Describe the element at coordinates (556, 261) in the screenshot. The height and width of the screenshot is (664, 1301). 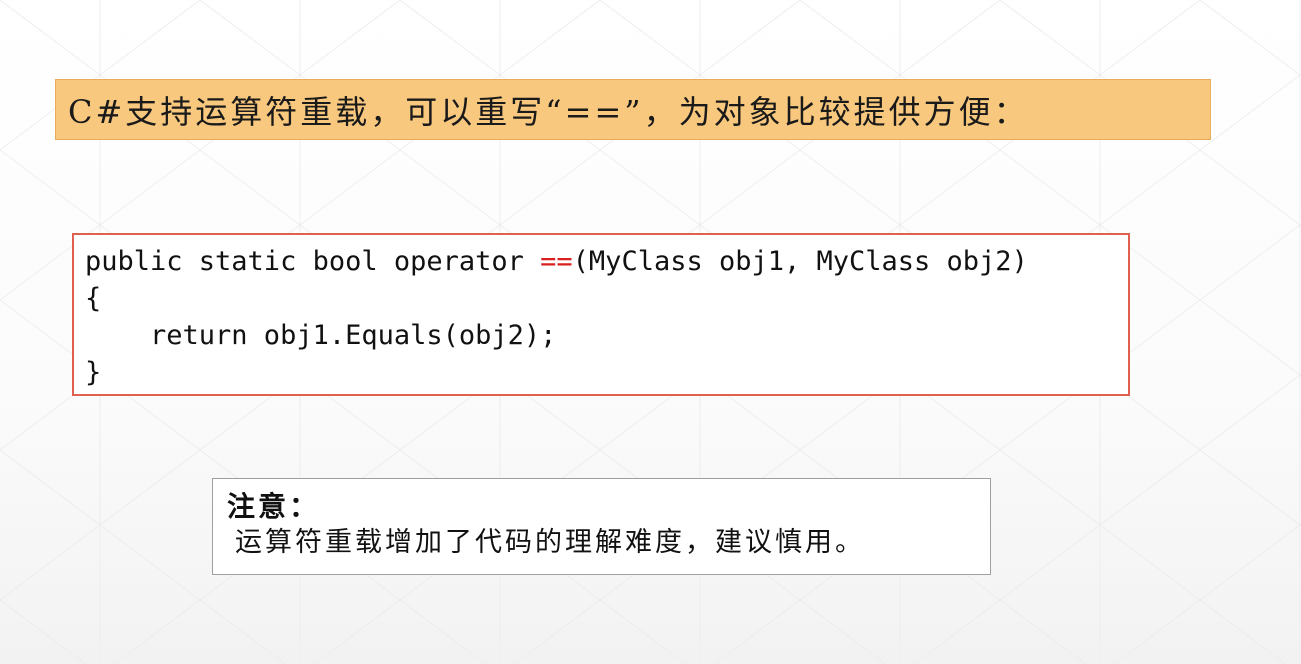
I see `code-operator-highlight: ==` at that location.